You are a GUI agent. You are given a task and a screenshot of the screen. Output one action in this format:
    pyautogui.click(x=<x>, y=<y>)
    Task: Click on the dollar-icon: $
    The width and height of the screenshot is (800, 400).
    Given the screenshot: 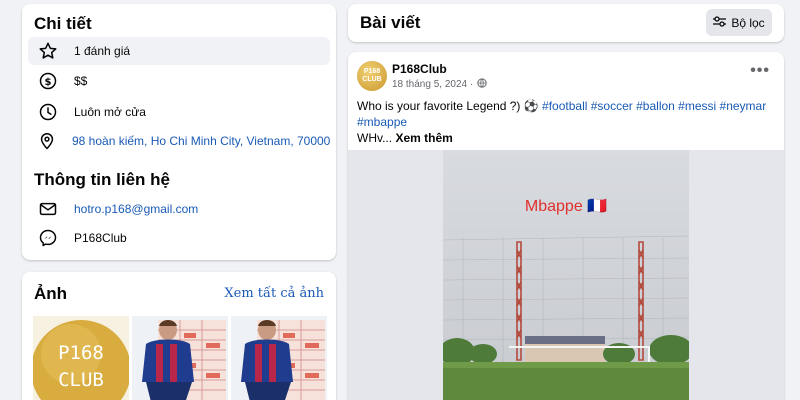 What is the action you would take?
    pyautogui.click(x=48, y=81)
    